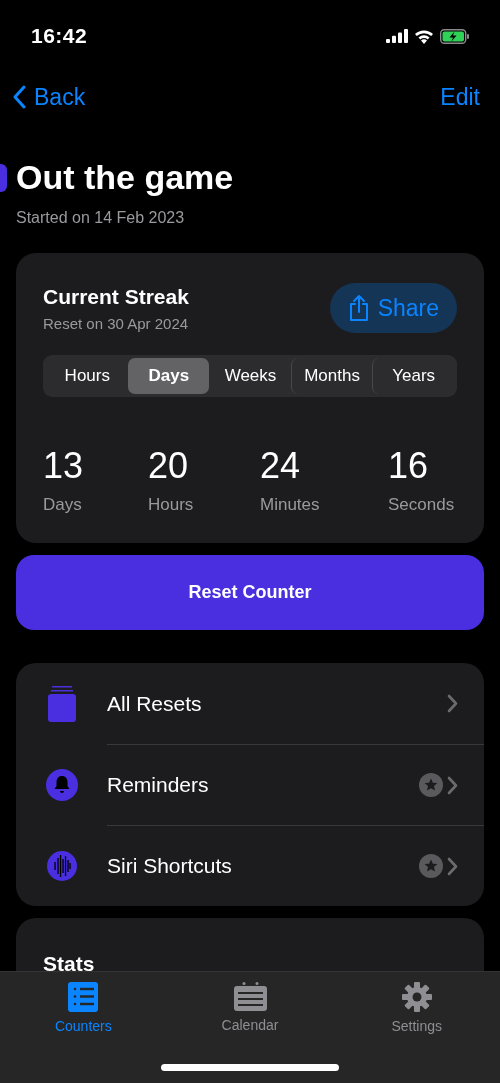 This screenshot has width=500, height=1083. Describe the element at coordinates (460, 97) in the screenshot. I see `edit-button: Edit` at that location.